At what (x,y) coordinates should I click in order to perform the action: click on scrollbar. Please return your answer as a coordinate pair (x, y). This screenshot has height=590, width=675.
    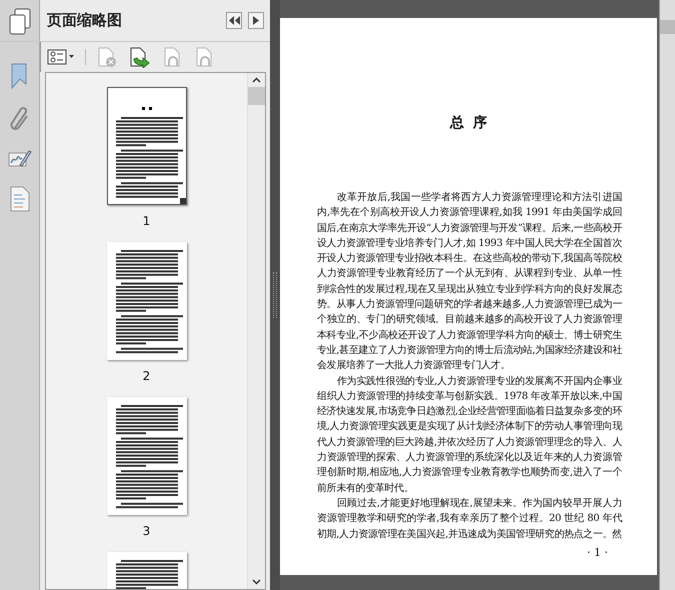
    Looking at the image, I should click on (667, 295).